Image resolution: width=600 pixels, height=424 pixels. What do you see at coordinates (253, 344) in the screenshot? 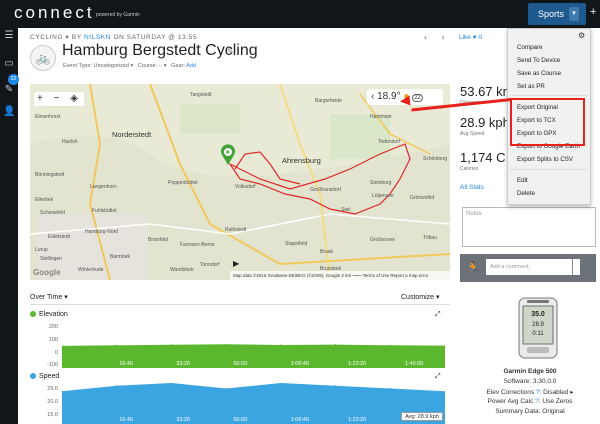
I see `elevation-chart: 16:40 33:20 50:00 1:06:40 1:23:20 1:40:00` at bounding box center [253, 344].